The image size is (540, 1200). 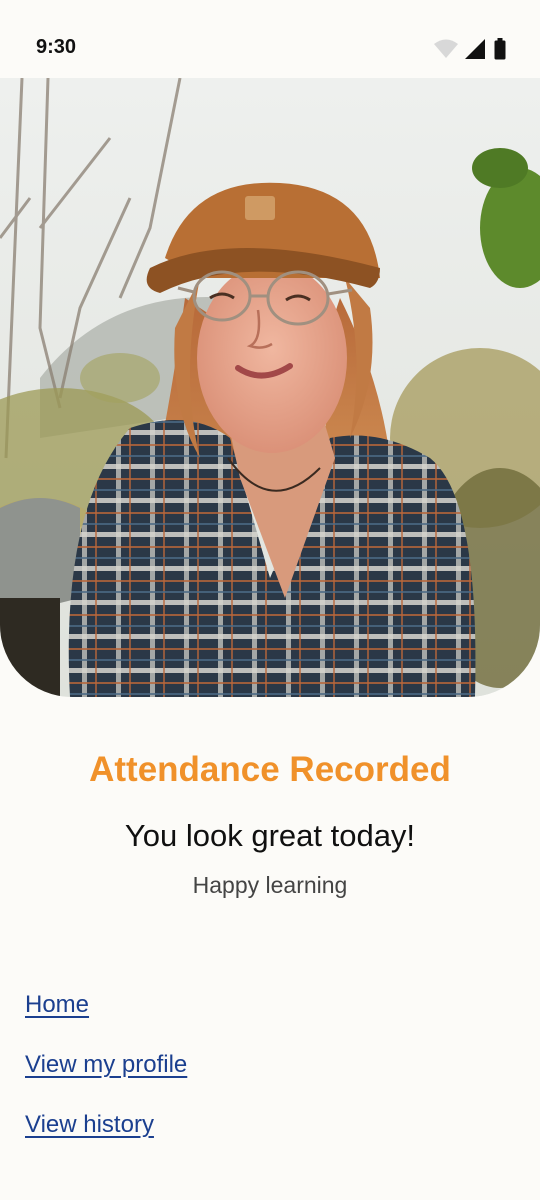 I want to click on view-profile-link: View my profile, so click(x=106, y=1065).